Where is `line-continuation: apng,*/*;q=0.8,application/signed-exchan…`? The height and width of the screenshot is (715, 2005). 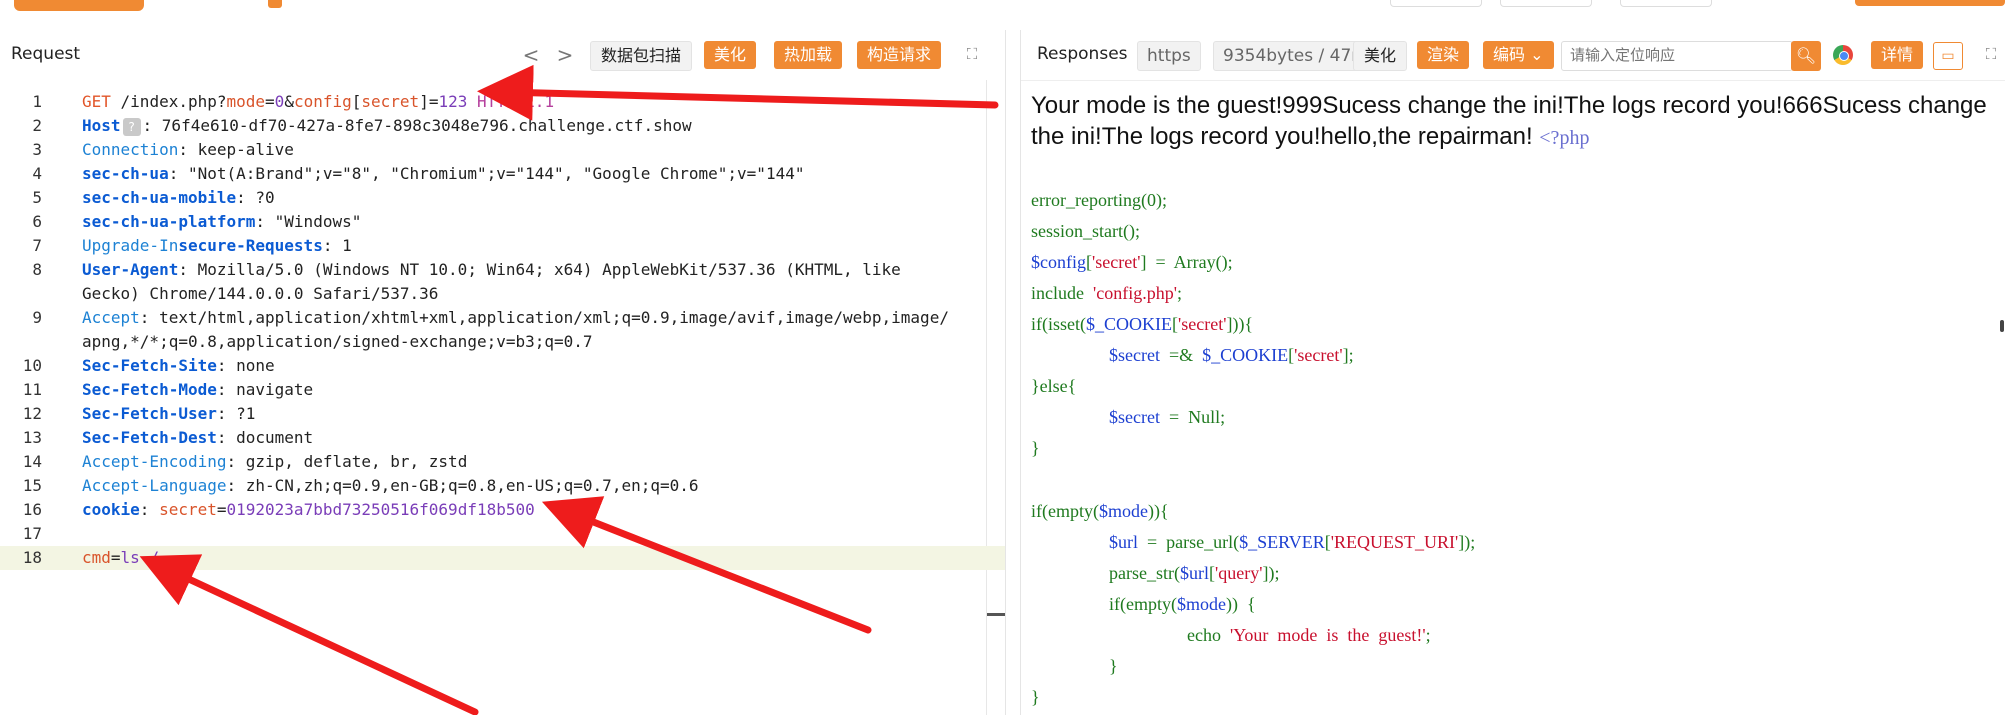
line-continuation: apng,*/*;q=0.8,application/signed-exchan… is located at coordinates (337, 341).